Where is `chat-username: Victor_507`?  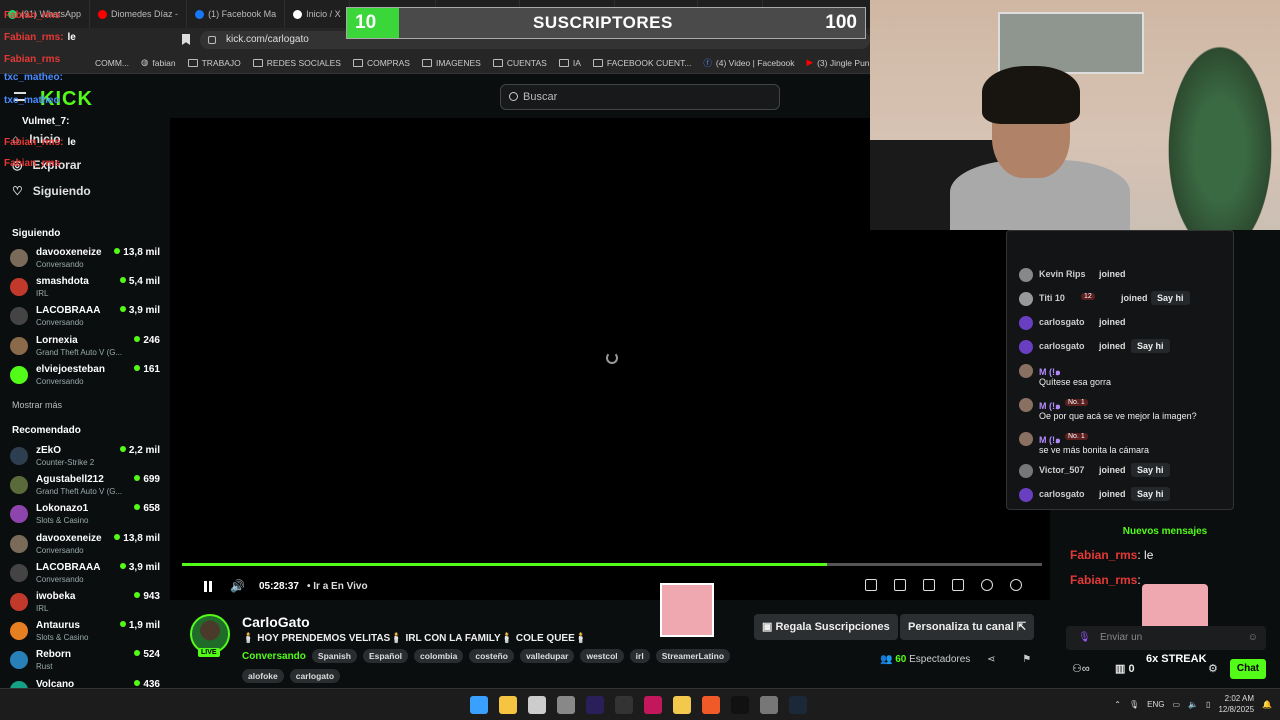 chat-username: Victor_507 is located at coordinates (1061, 470).